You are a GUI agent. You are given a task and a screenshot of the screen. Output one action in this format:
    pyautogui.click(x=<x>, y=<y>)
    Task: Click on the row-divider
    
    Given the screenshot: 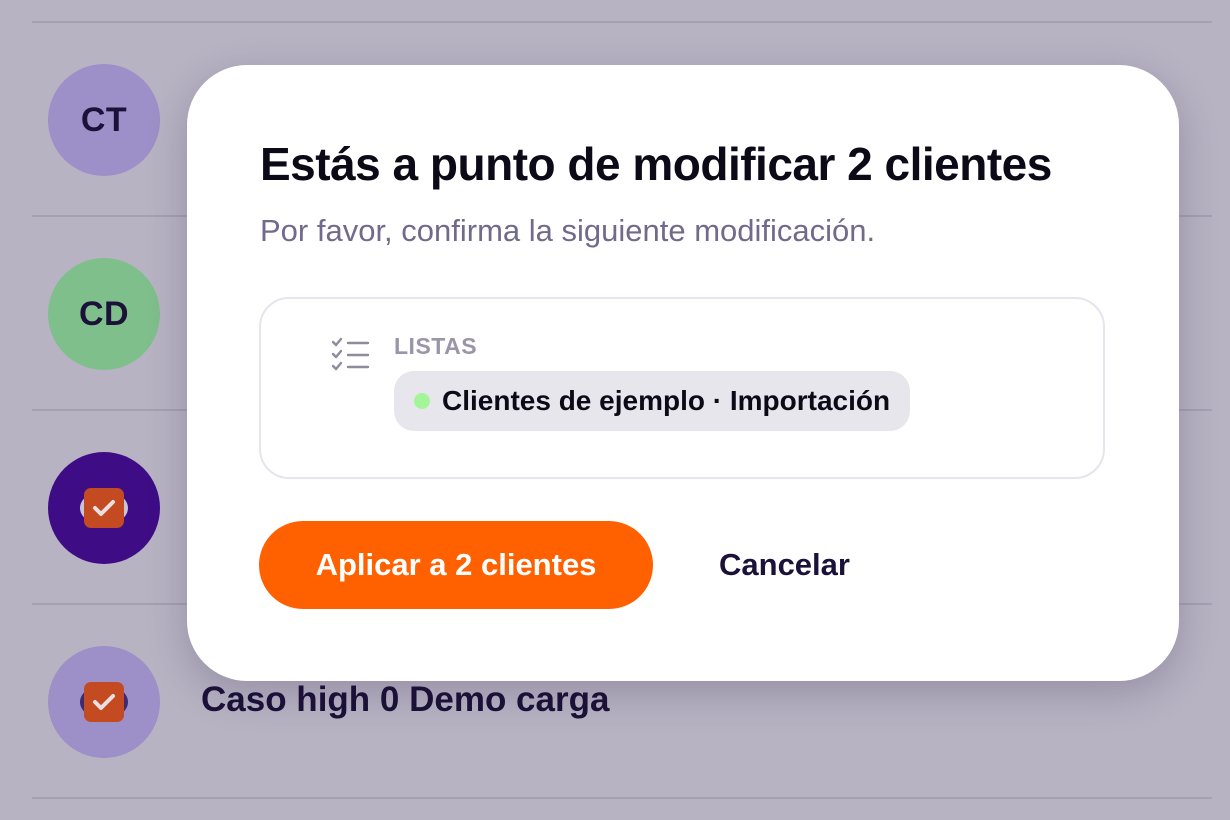 What is the action you would take?
    pyautogui.click(x=622, y=798)
    